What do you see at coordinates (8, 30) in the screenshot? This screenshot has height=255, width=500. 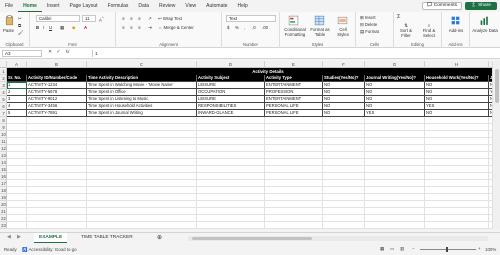 I see `paste-label: Paste` at bounding box center [8, 30].